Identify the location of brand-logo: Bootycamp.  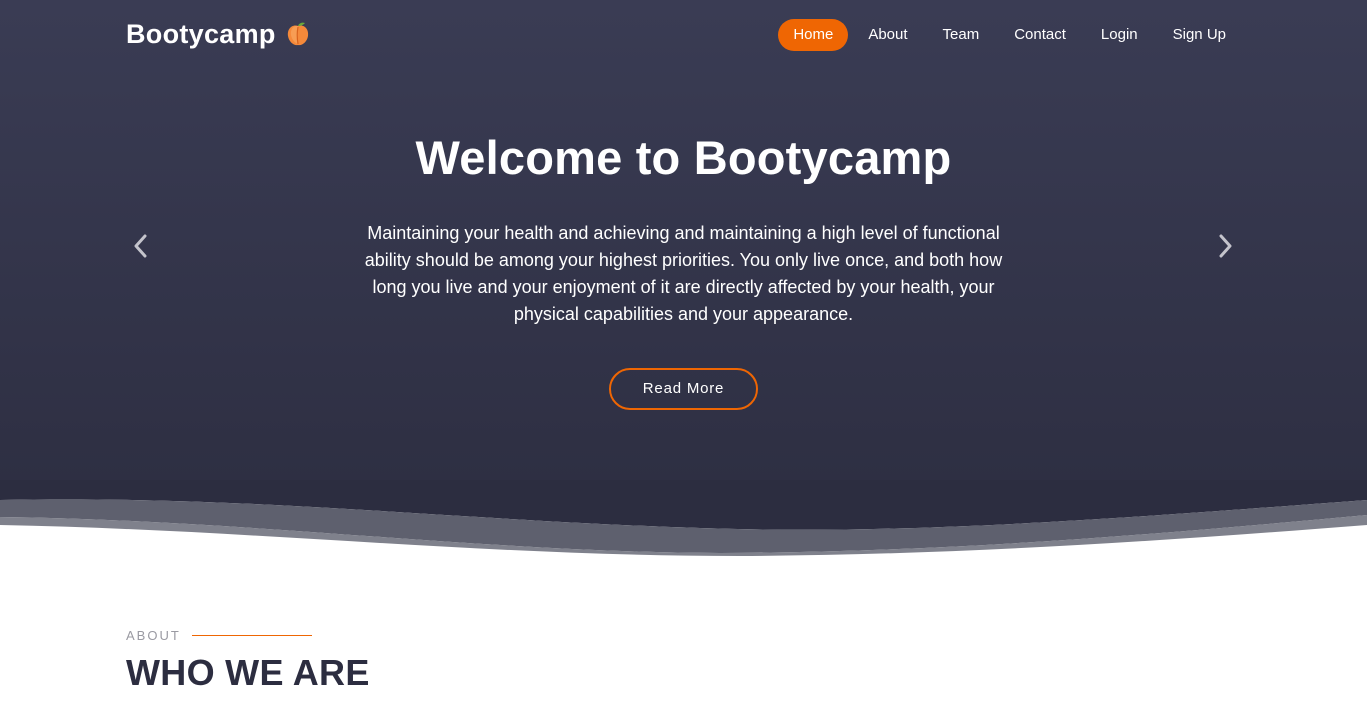
(219, 34).